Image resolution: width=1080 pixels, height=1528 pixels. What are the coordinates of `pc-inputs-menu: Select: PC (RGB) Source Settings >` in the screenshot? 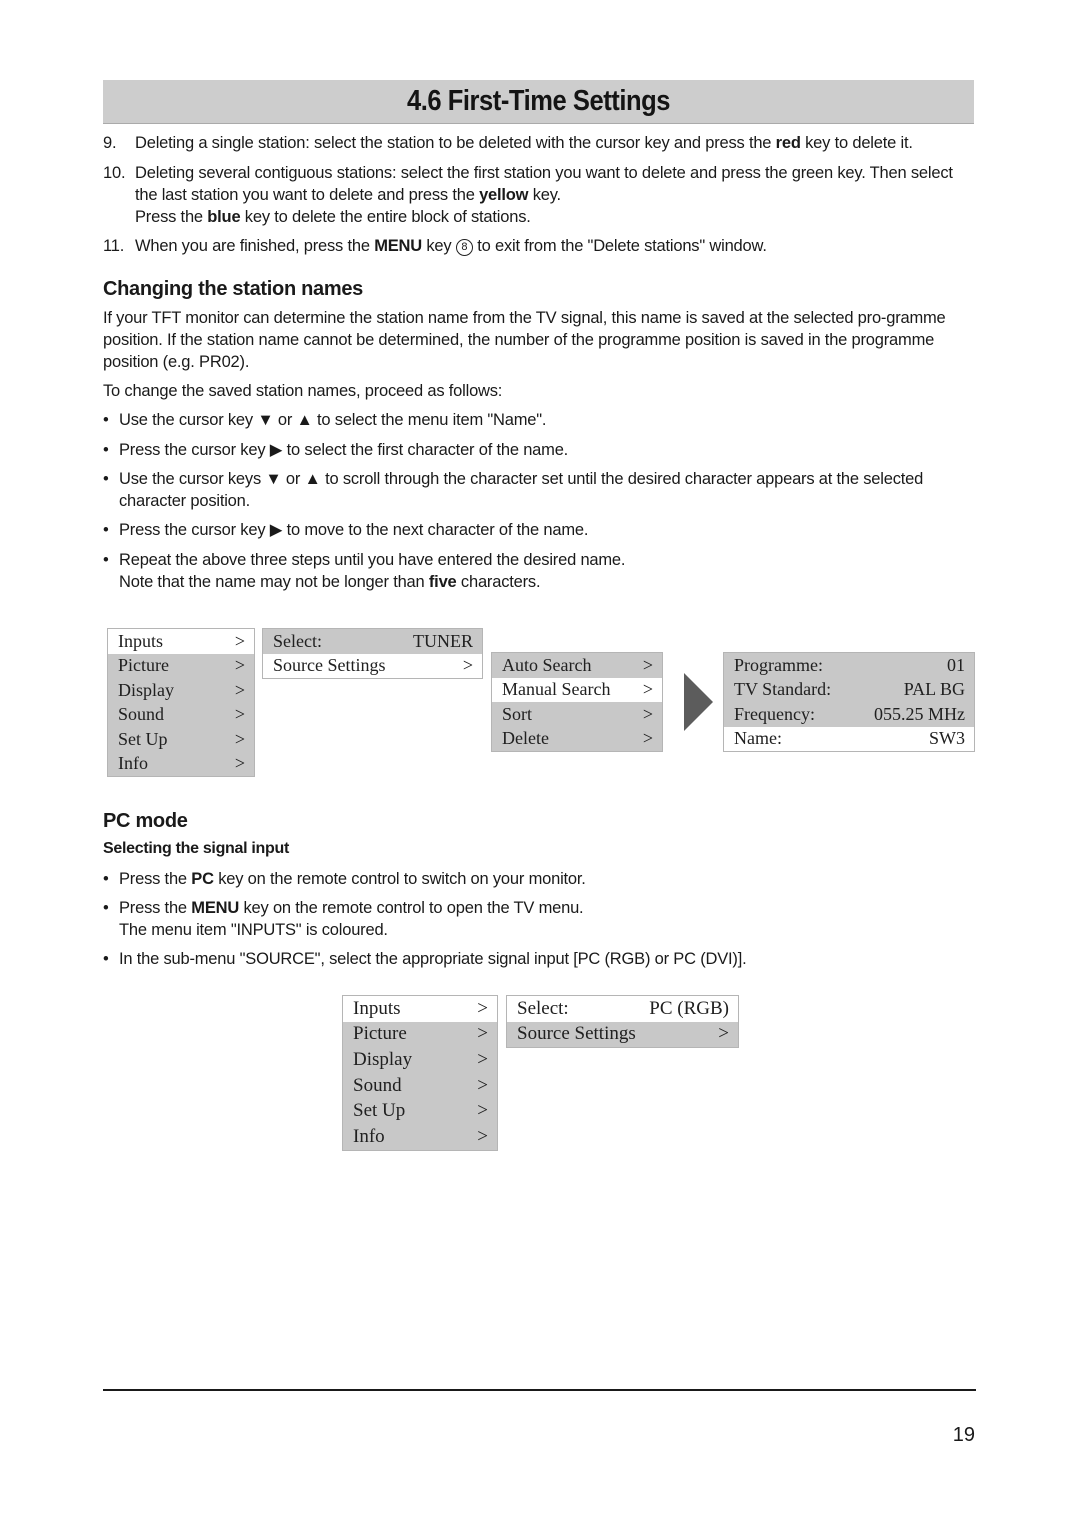 It's located at (622, 1022).